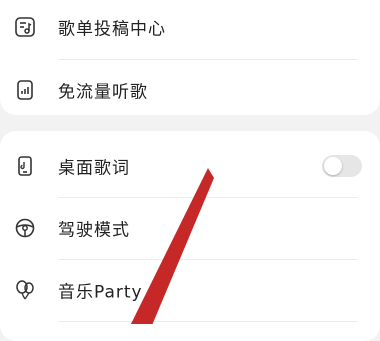 The height and width of the screenshot is (341, 380). Describe the element at coordinates (333, 166) in the screenshot. I see `toggle-knob` at that location.